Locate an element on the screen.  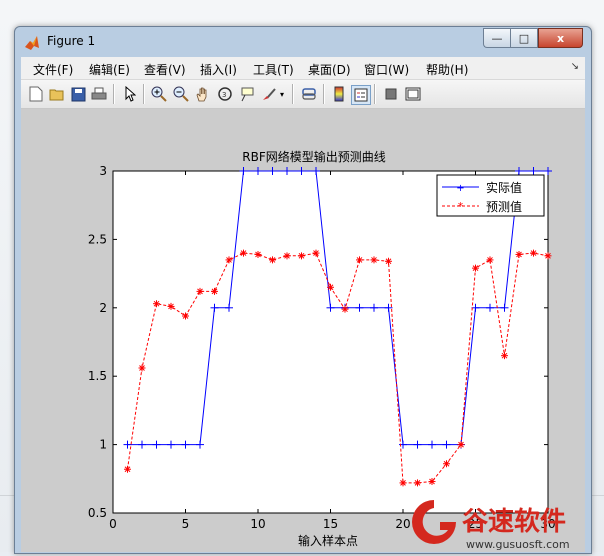
matlab-icon is located at coordinates (32, 43).